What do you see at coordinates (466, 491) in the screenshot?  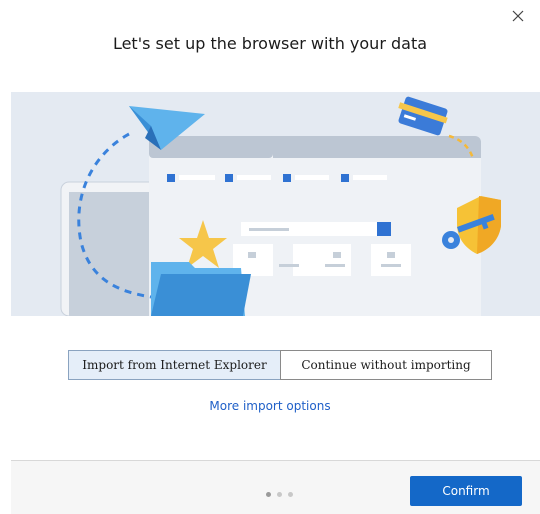 I see `confirm-button: Confirm` at bounding box center [466, 491].